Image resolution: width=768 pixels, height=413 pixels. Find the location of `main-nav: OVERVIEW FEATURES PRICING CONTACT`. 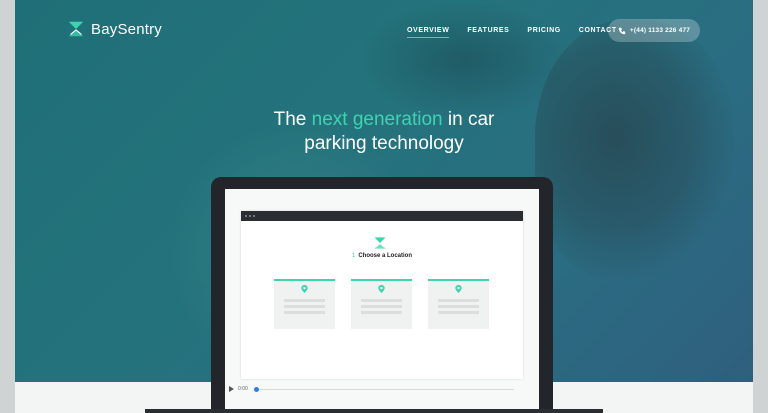

main-nav: OVERVIEW FEATURES PRICING CONTACT is located at coordinates (512, 32).